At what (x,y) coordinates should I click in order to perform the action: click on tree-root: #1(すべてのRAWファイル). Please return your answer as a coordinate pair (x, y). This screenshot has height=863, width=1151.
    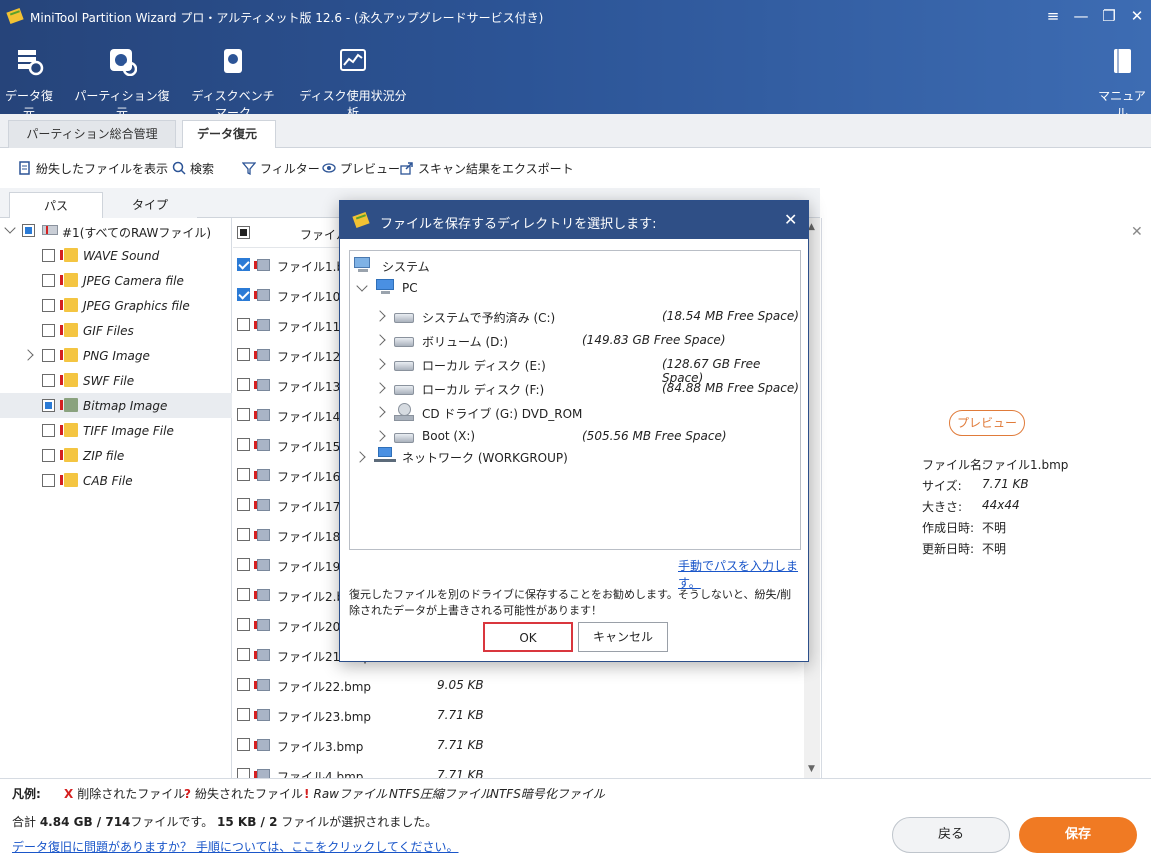
    Looking at the image, I should click on (116, 230).